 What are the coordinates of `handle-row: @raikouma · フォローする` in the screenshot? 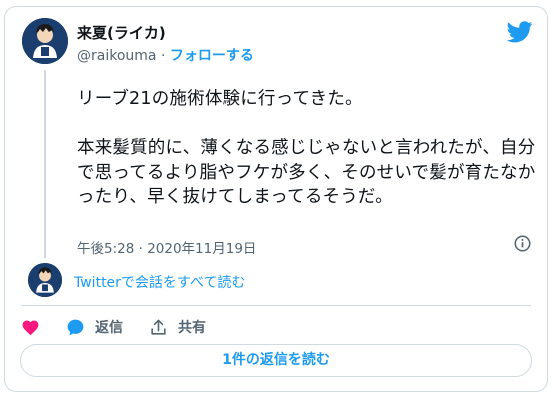 It's located at (165, 55).